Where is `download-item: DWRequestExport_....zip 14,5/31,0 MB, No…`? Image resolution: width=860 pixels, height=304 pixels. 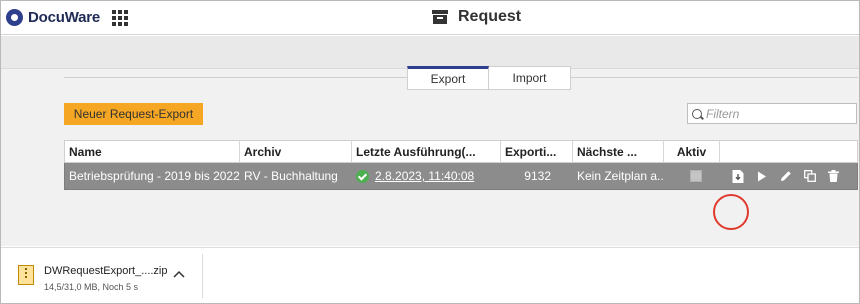 download-item: DWRequestExport_....zip 14,5/31,0 MB, No… is located at coordinates (93, 278).